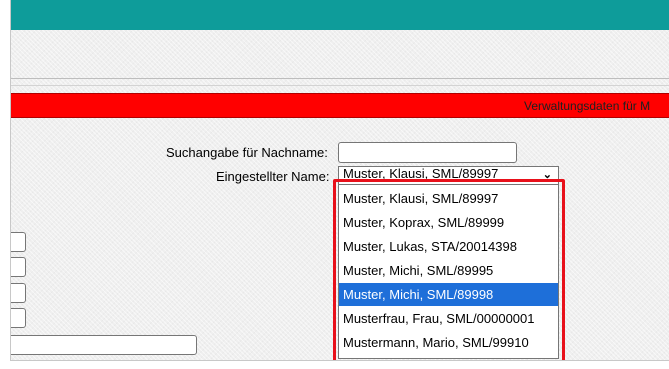 The height and width of the screenshot is (369, 669). I want to click on section-title: Verwaltungsdaten für M, so click(587, 106).